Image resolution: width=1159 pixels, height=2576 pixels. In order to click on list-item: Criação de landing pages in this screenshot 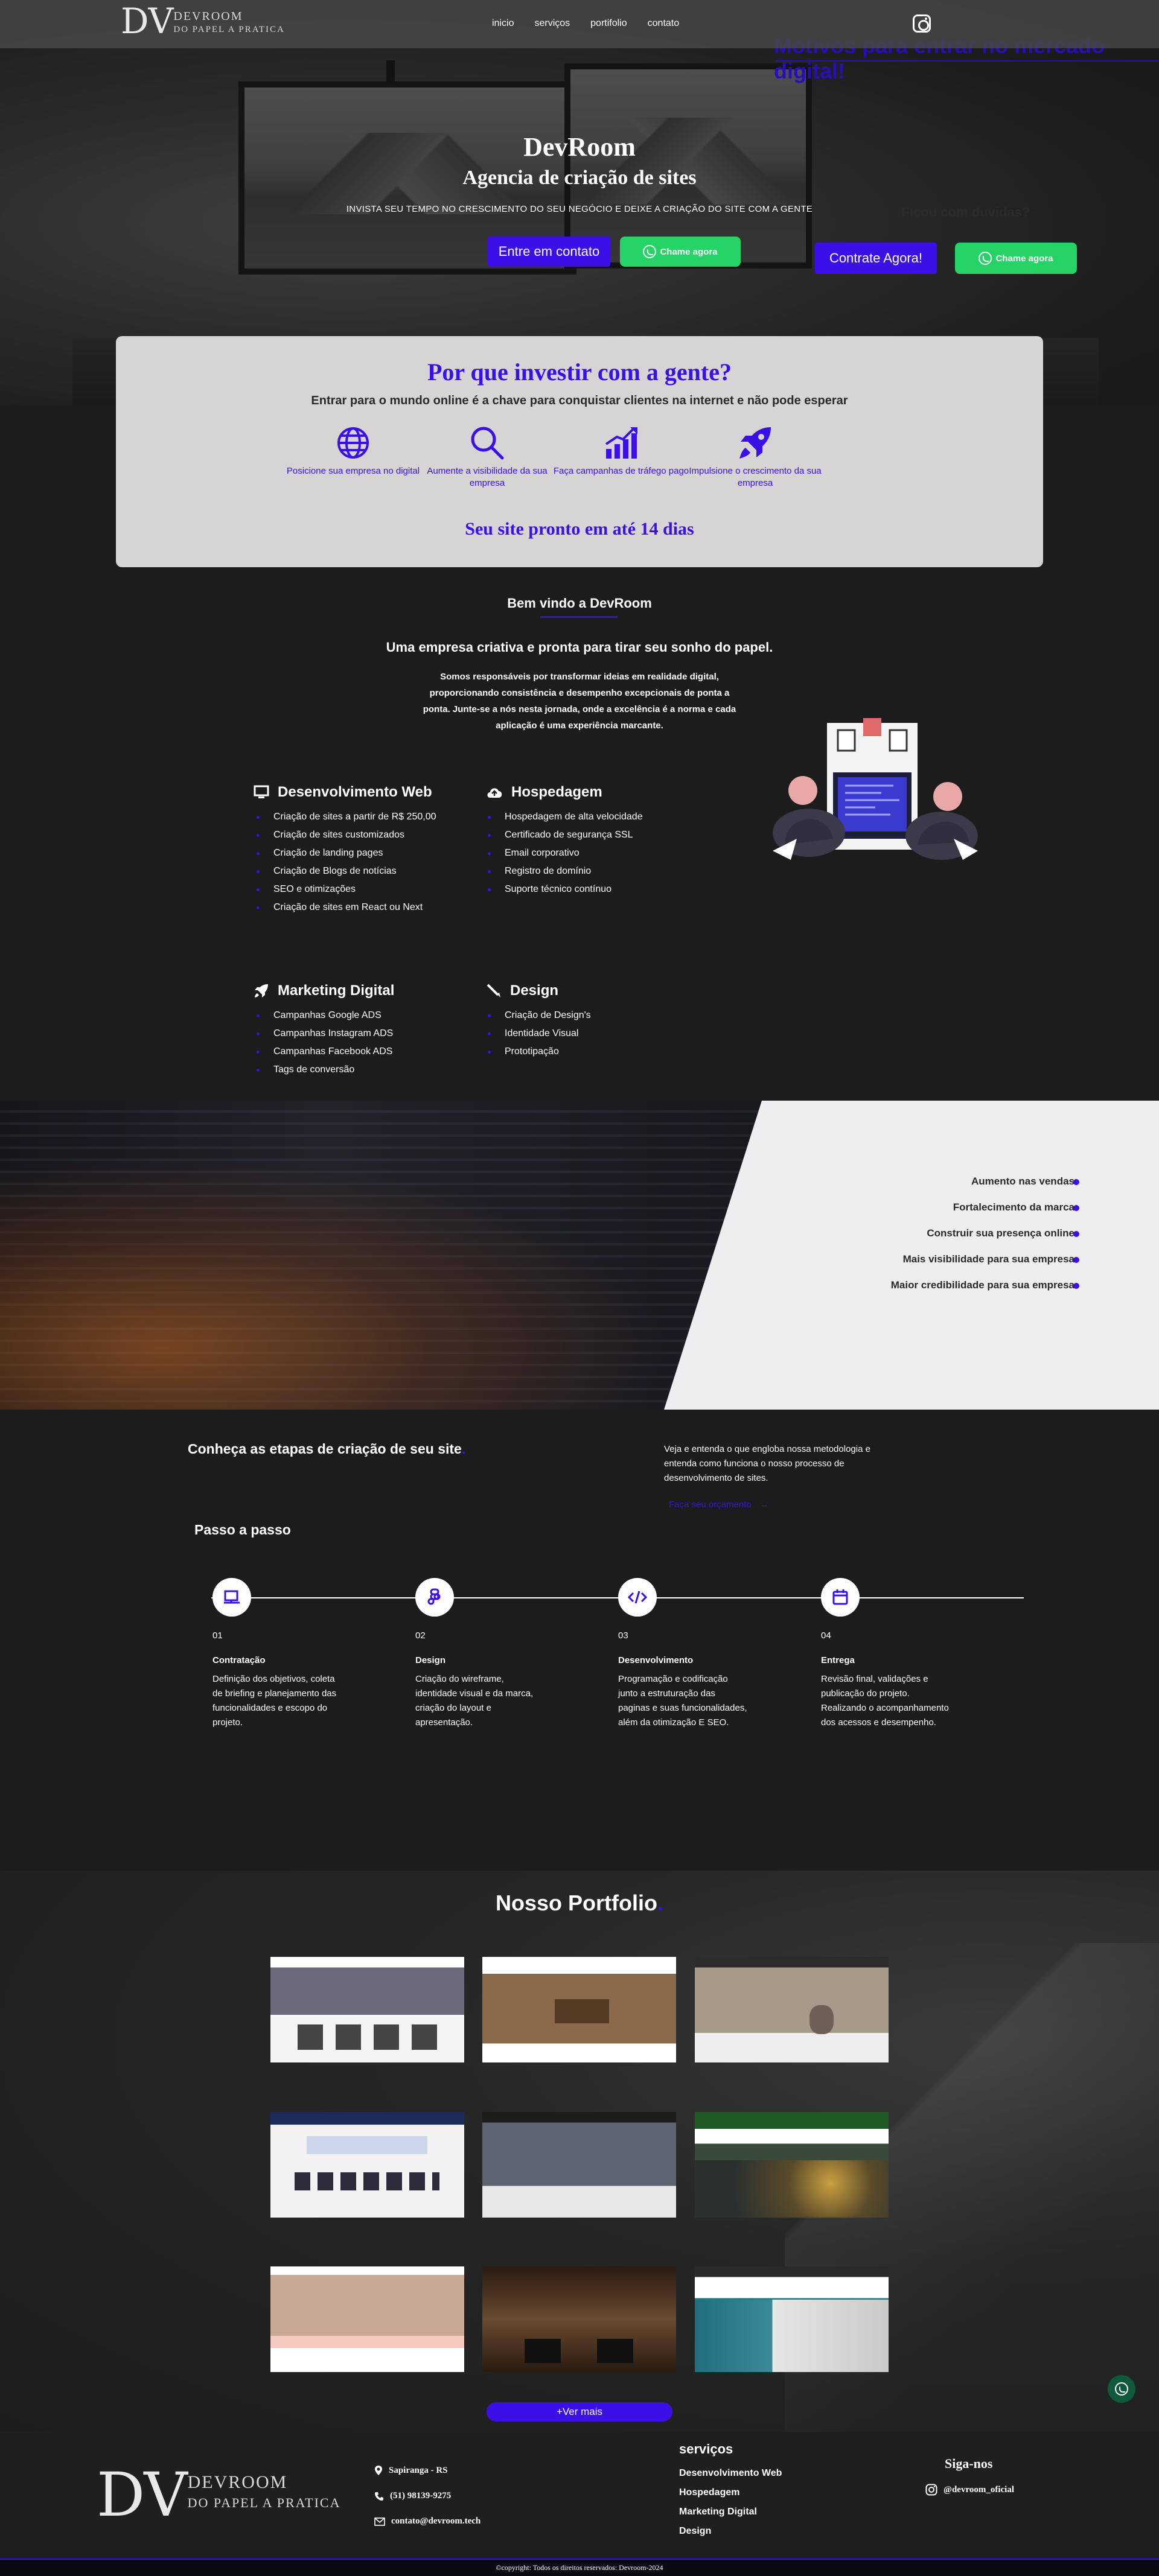, I will do `click(346, 853)`.